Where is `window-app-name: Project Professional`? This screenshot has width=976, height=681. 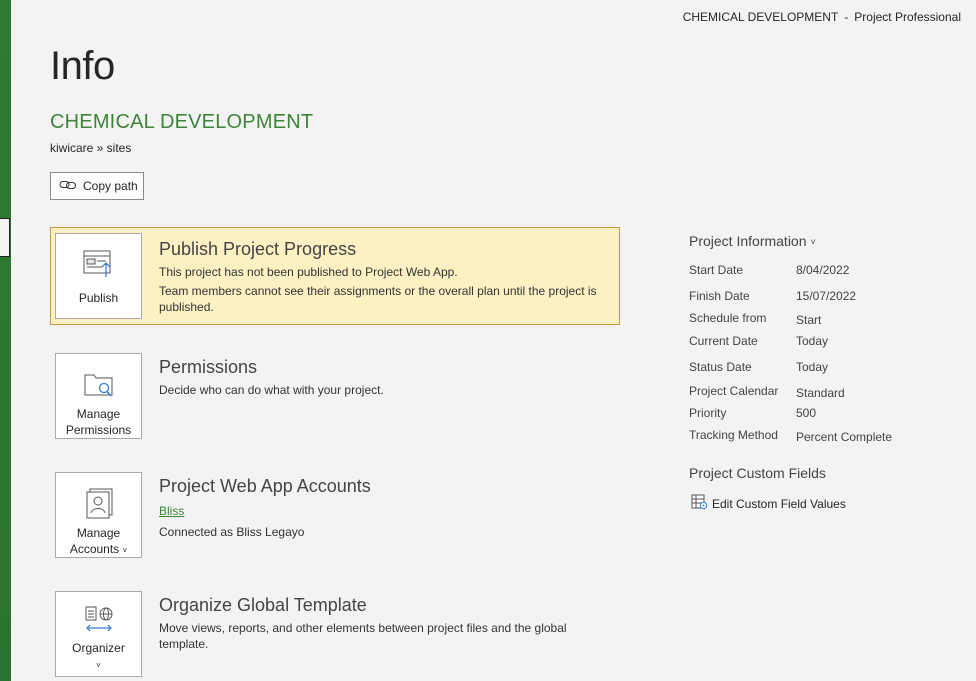 window-app-name: Project Professional is located at coordinates (907, 17).